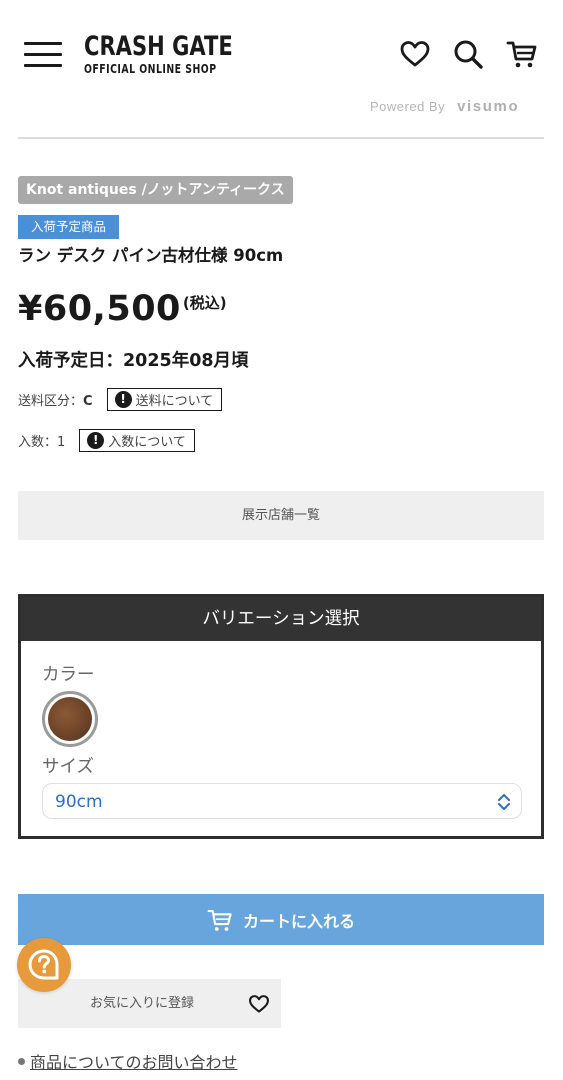  What do you see at coordinates (21, 1061) in the screenshot?
I see `bullet-icon` at bounding box center [21, 1061].